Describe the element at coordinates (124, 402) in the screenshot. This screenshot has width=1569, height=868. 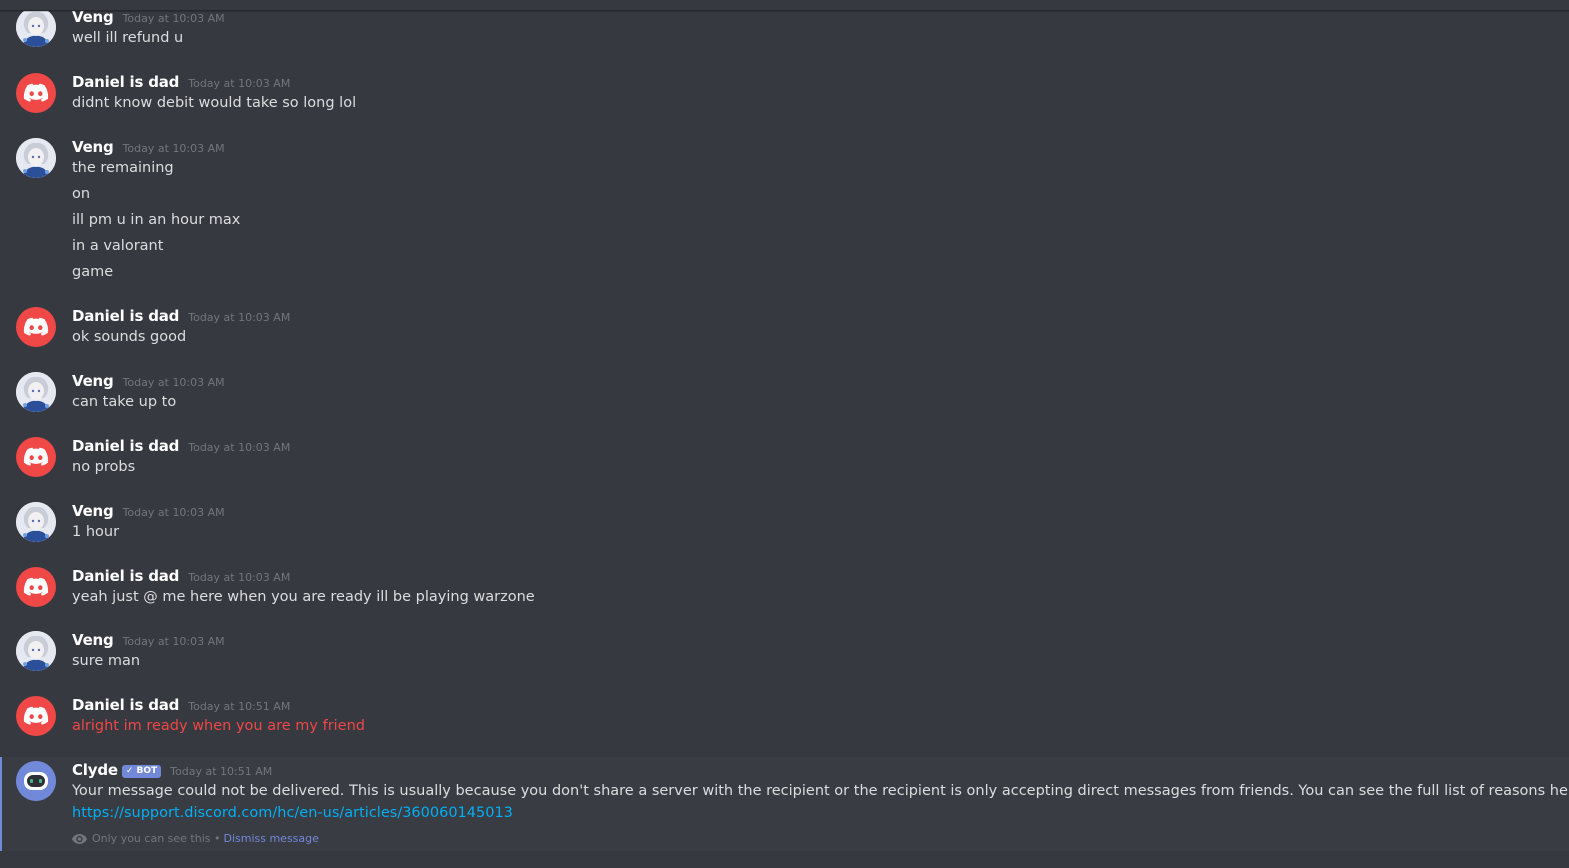
I see `message-content: can take up to` at that location.